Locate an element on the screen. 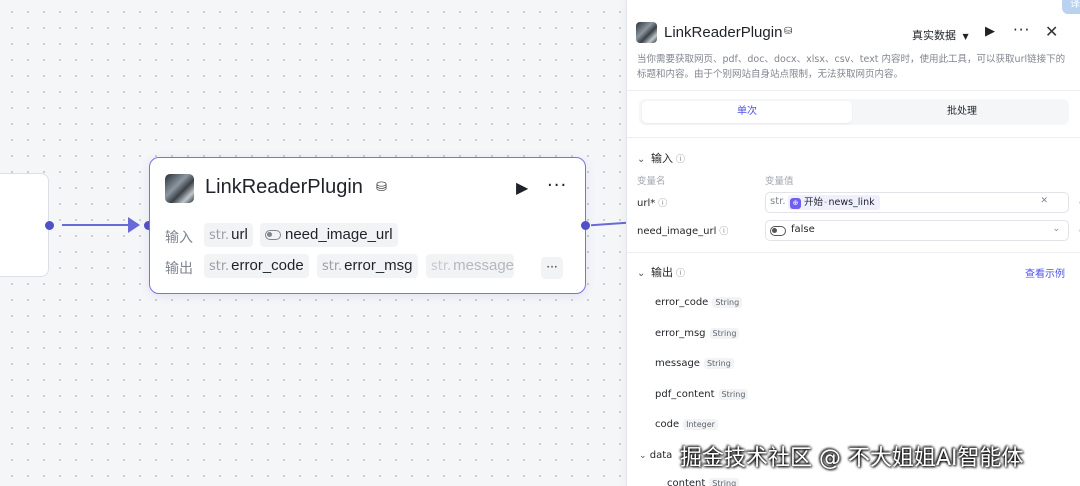 This screenshot has height=486, width=1080. input-chip-need-image-url: need_image_url is located at coordinates (329, 235).